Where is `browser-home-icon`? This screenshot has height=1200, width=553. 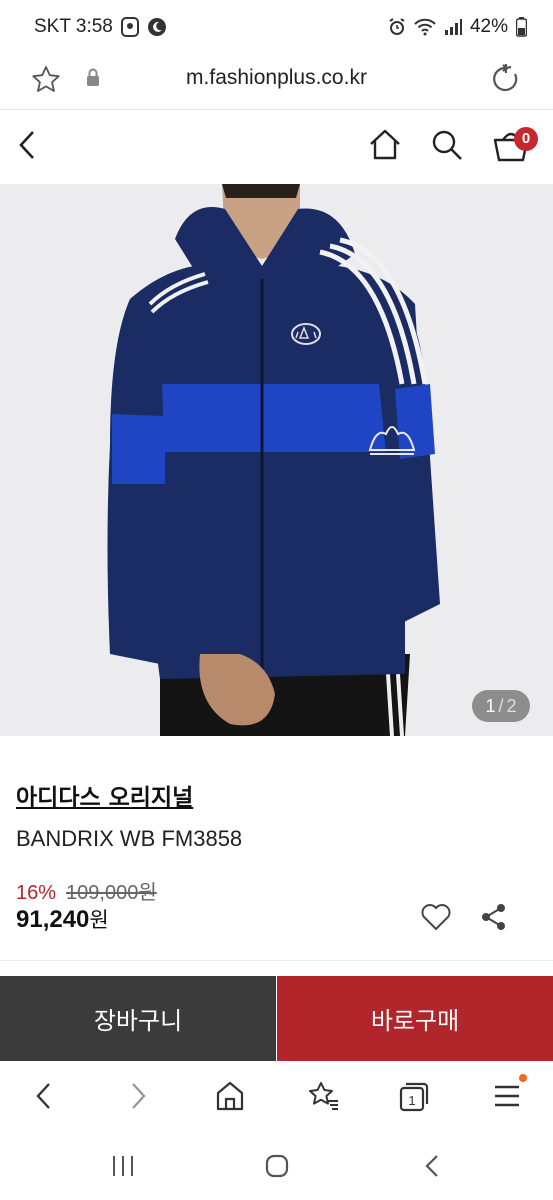
browser-home-icon is located at coordinates (230, 1098).